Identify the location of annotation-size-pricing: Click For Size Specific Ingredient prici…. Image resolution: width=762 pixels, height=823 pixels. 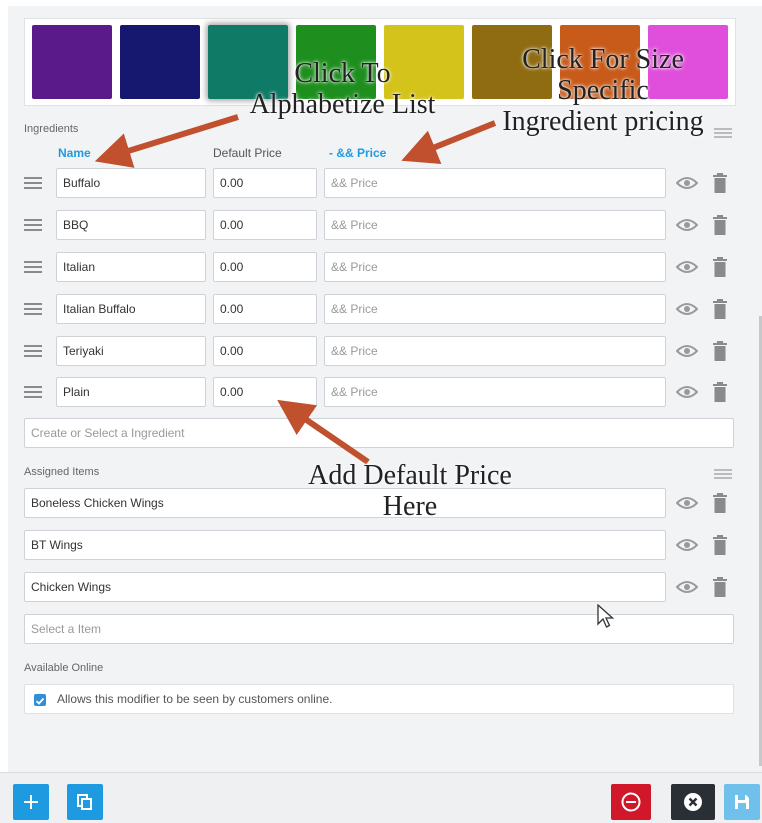
(603, 90).